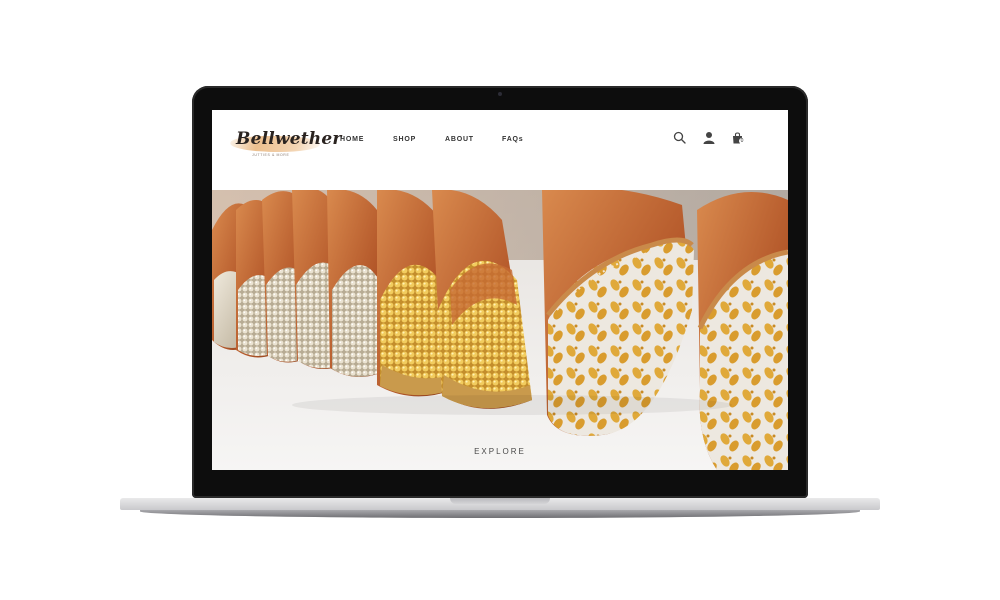  Describe the element at coordinates (500, 501) in the screenshot. I see `laptop-hinge-notch` at that location.